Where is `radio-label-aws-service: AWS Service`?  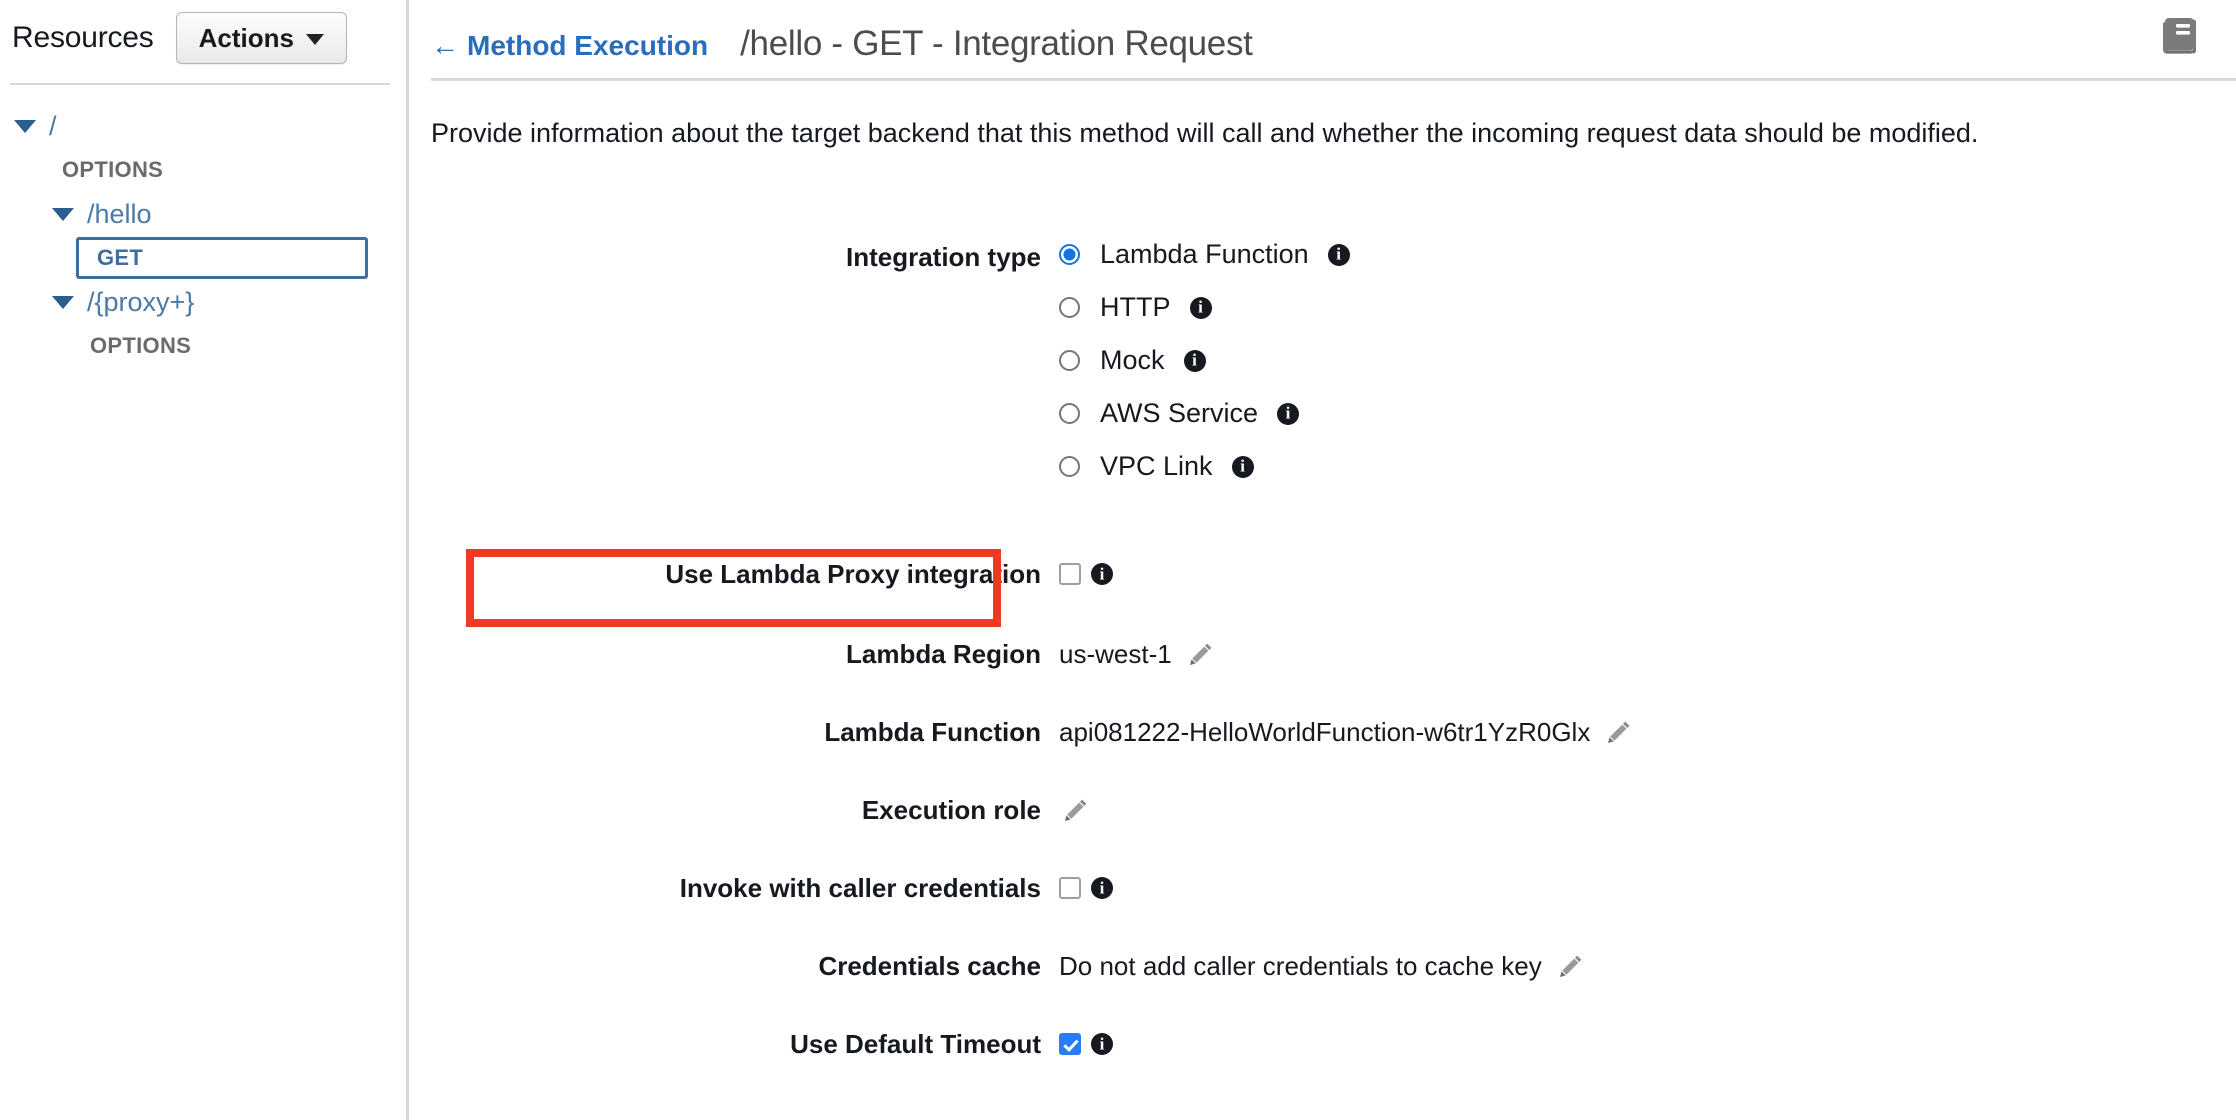
radio-label-aws-service: AWS Service is located at coordinates (1179, 413).